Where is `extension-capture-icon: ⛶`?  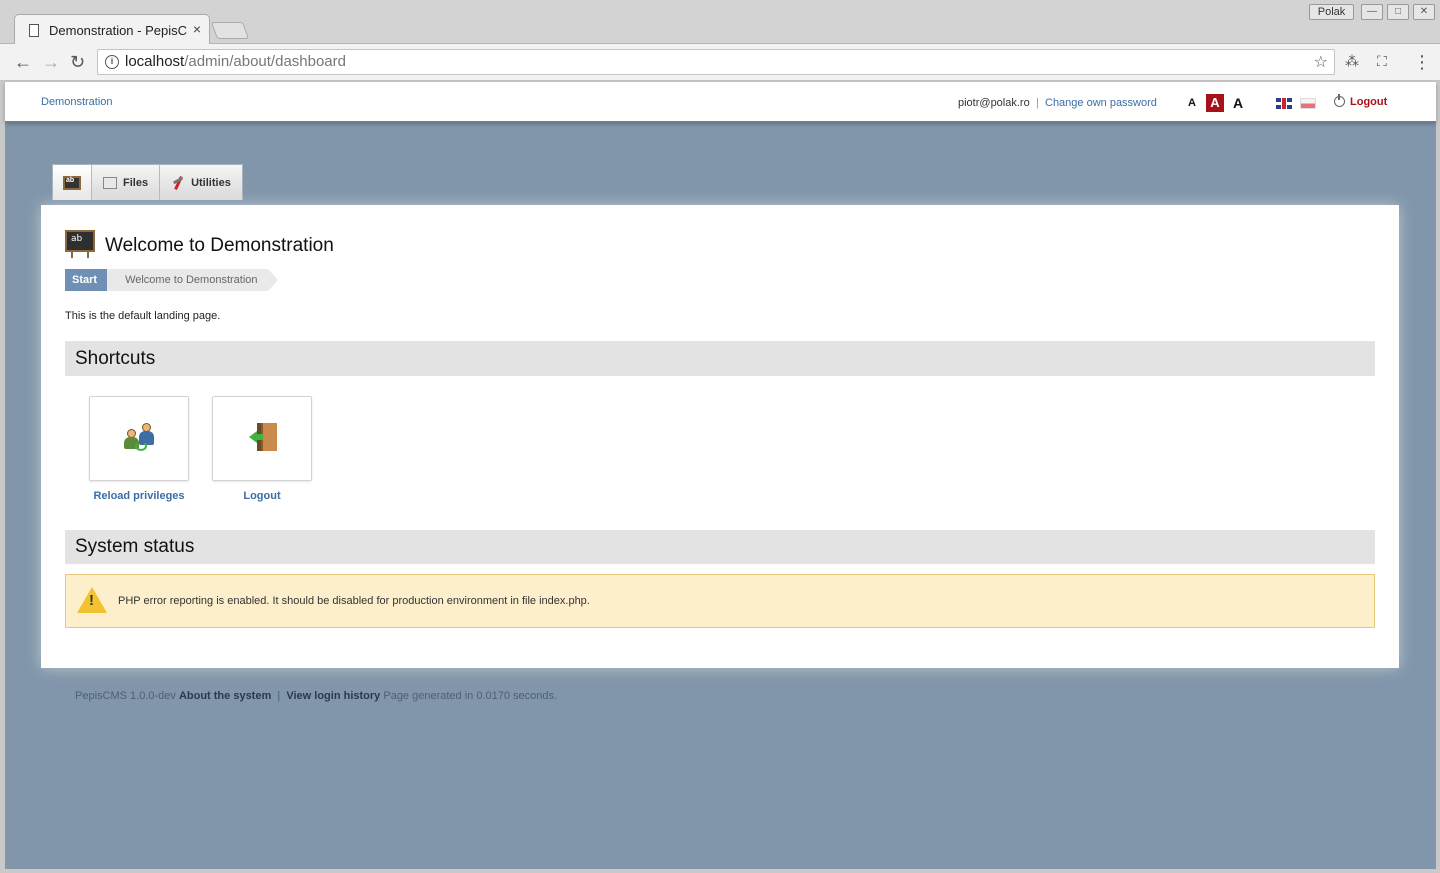 extension-capture-icon: ⛶ is located at coordinates (1382, 61).